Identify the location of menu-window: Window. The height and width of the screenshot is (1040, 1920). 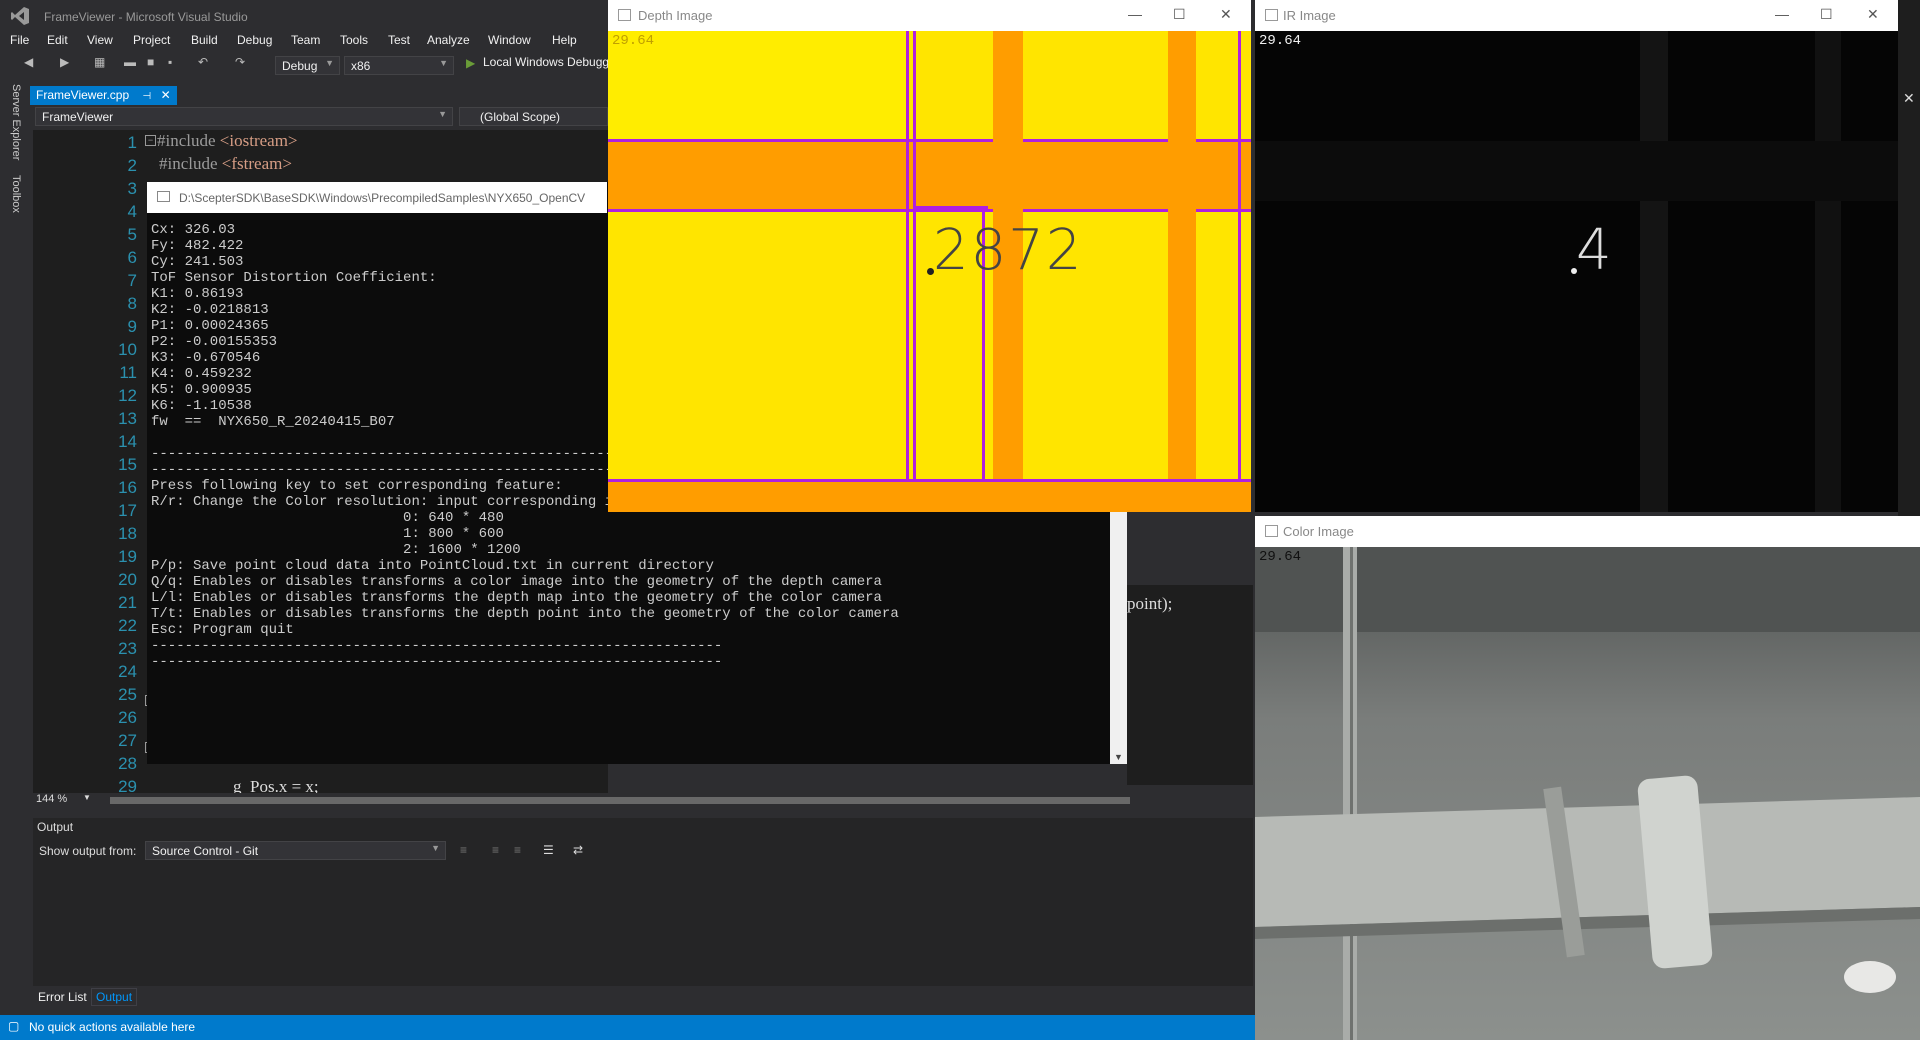
(509, 40).